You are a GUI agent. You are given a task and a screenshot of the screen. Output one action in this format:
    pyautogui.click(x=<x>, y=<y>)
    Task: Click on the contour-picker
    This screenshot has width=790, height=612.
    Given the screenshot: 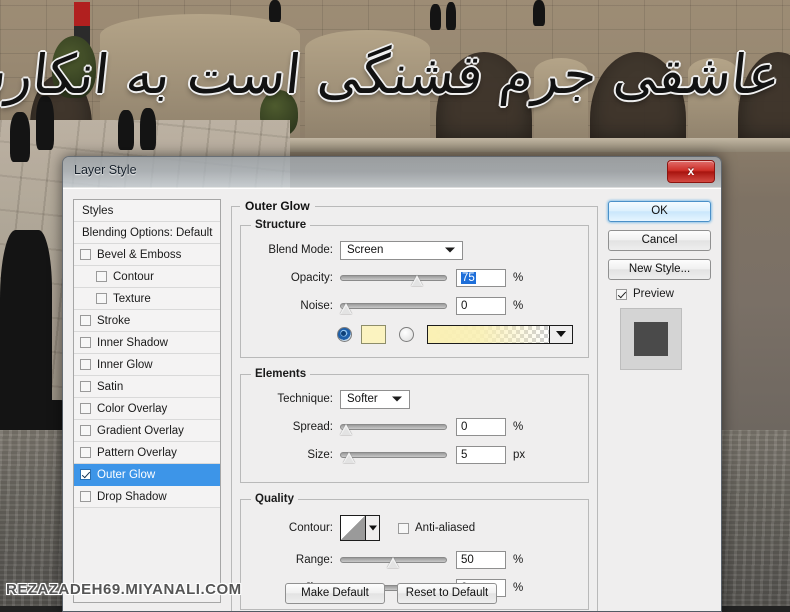 What is the action you would take?
    pyautogui.click(x=360, y=528)
    